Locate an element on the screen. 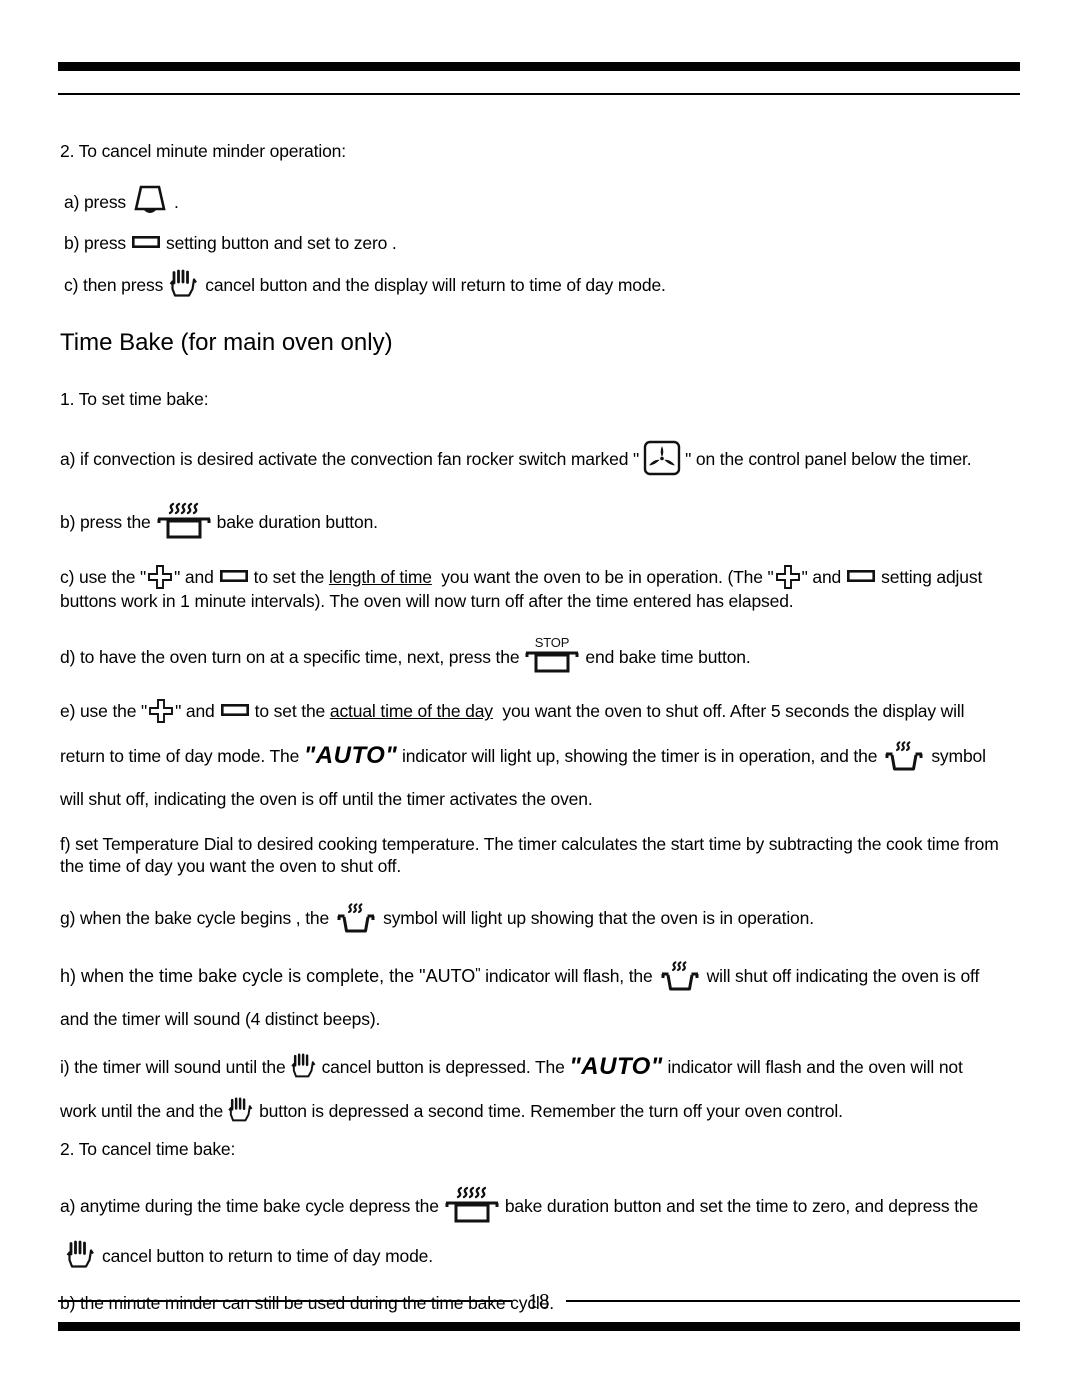 This screenshot has width=1080, height=1397. step-e-line2-a: return to time of day mode. The is located at coordinates (180, 756).